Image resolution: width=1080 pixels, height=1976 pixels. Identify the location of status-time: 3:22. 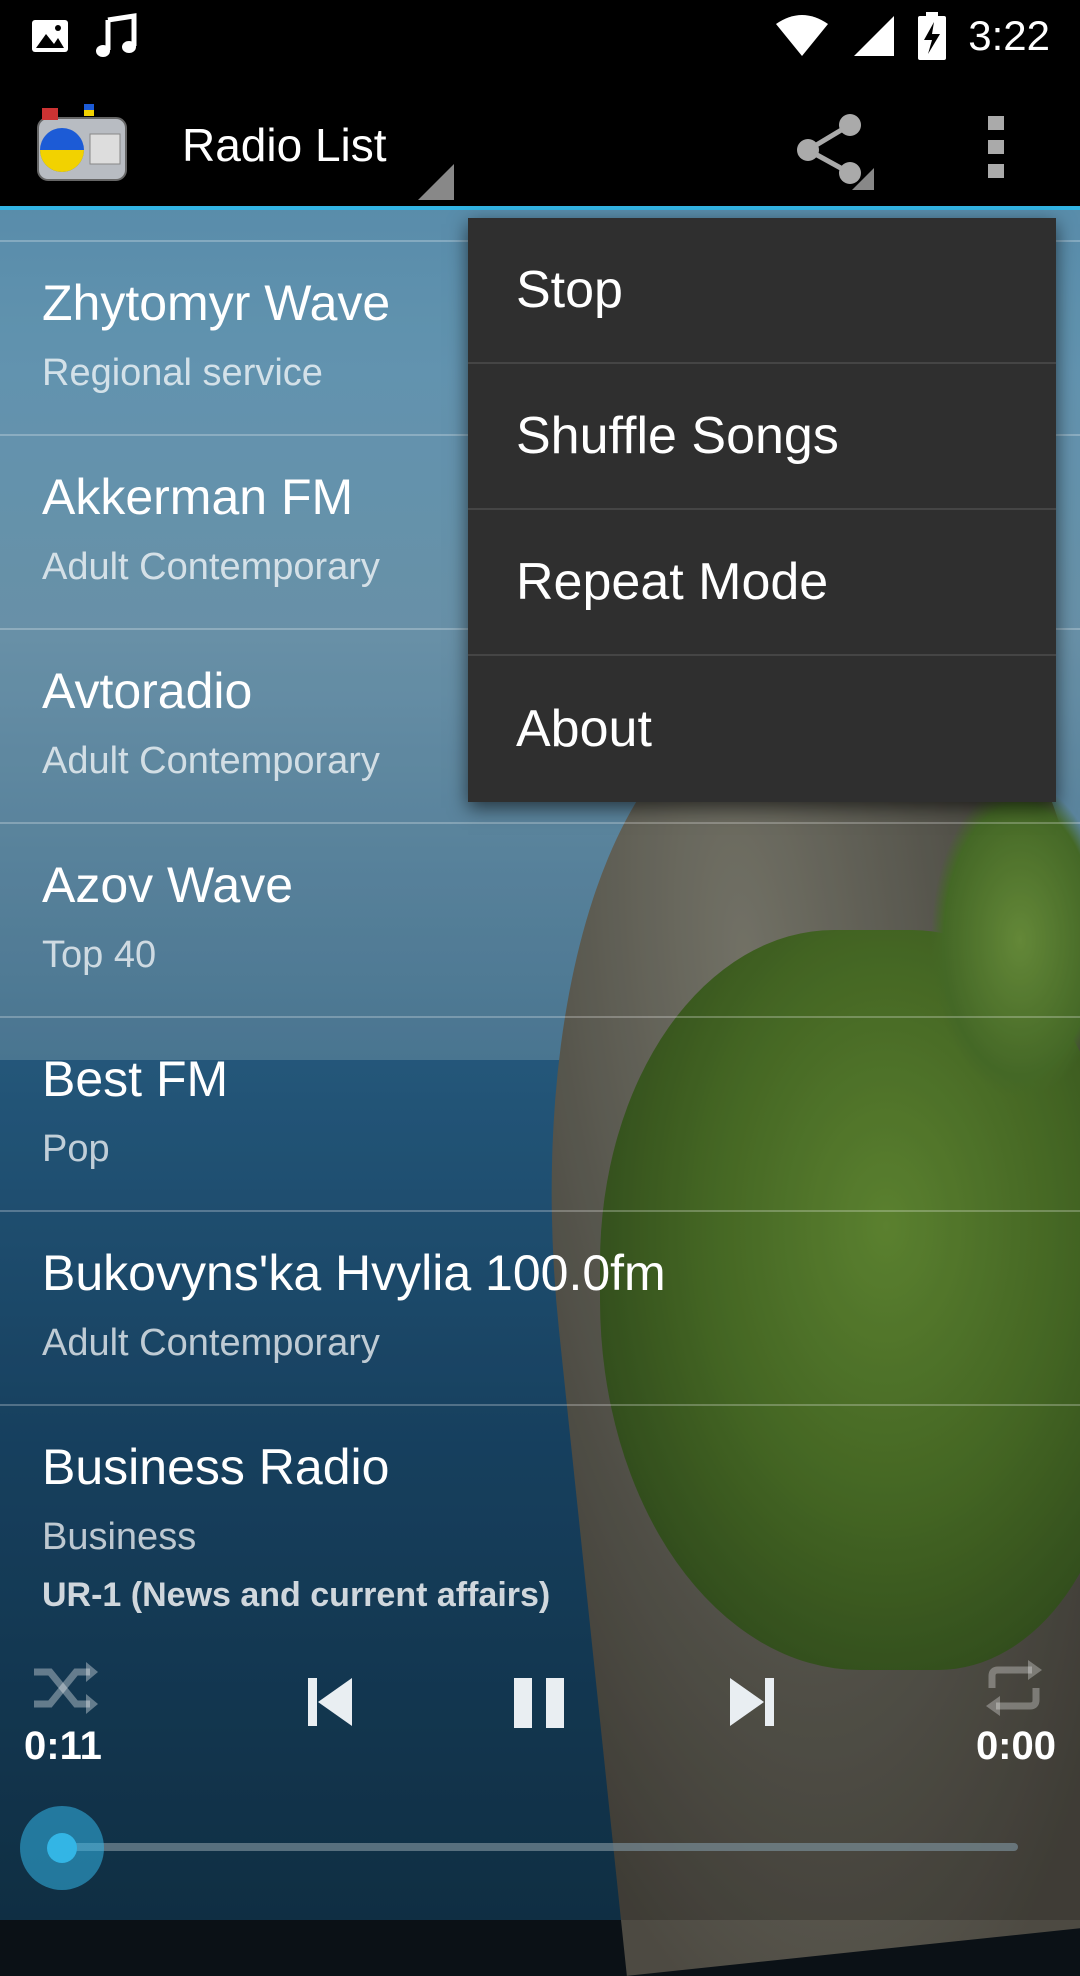
(1009, 35).